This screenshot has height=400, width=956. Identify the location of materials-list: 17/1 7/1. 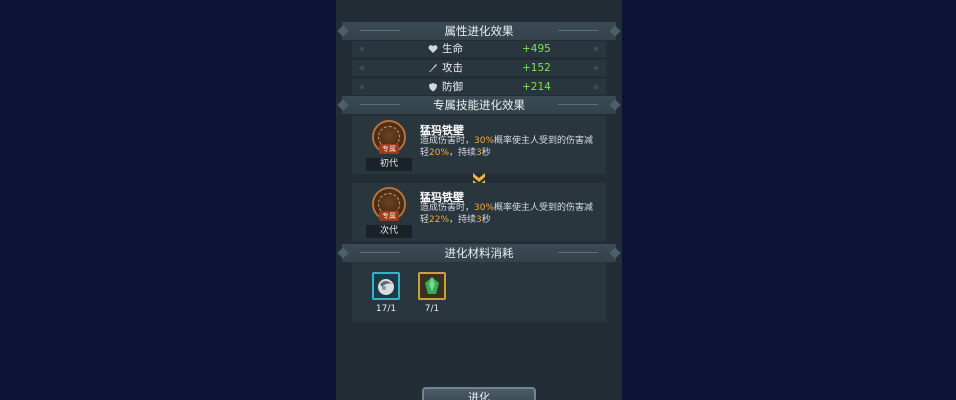
(479, 292).